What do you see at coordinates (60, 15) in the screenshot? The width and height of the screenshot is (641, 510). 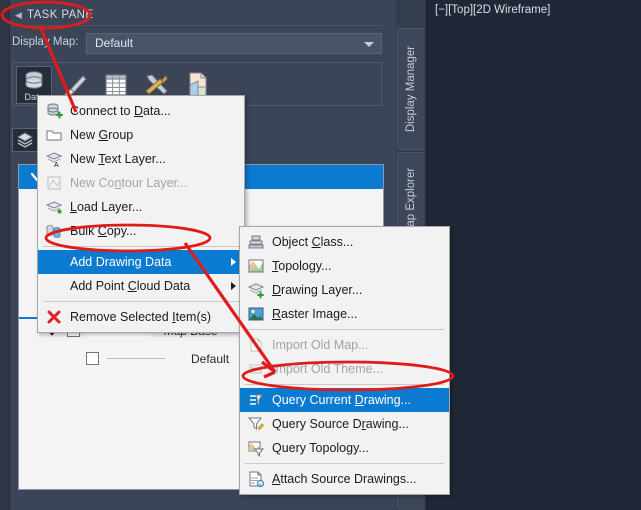 I see `task-pane-title-label: TASK PANE` at bounding box center [60, 15].